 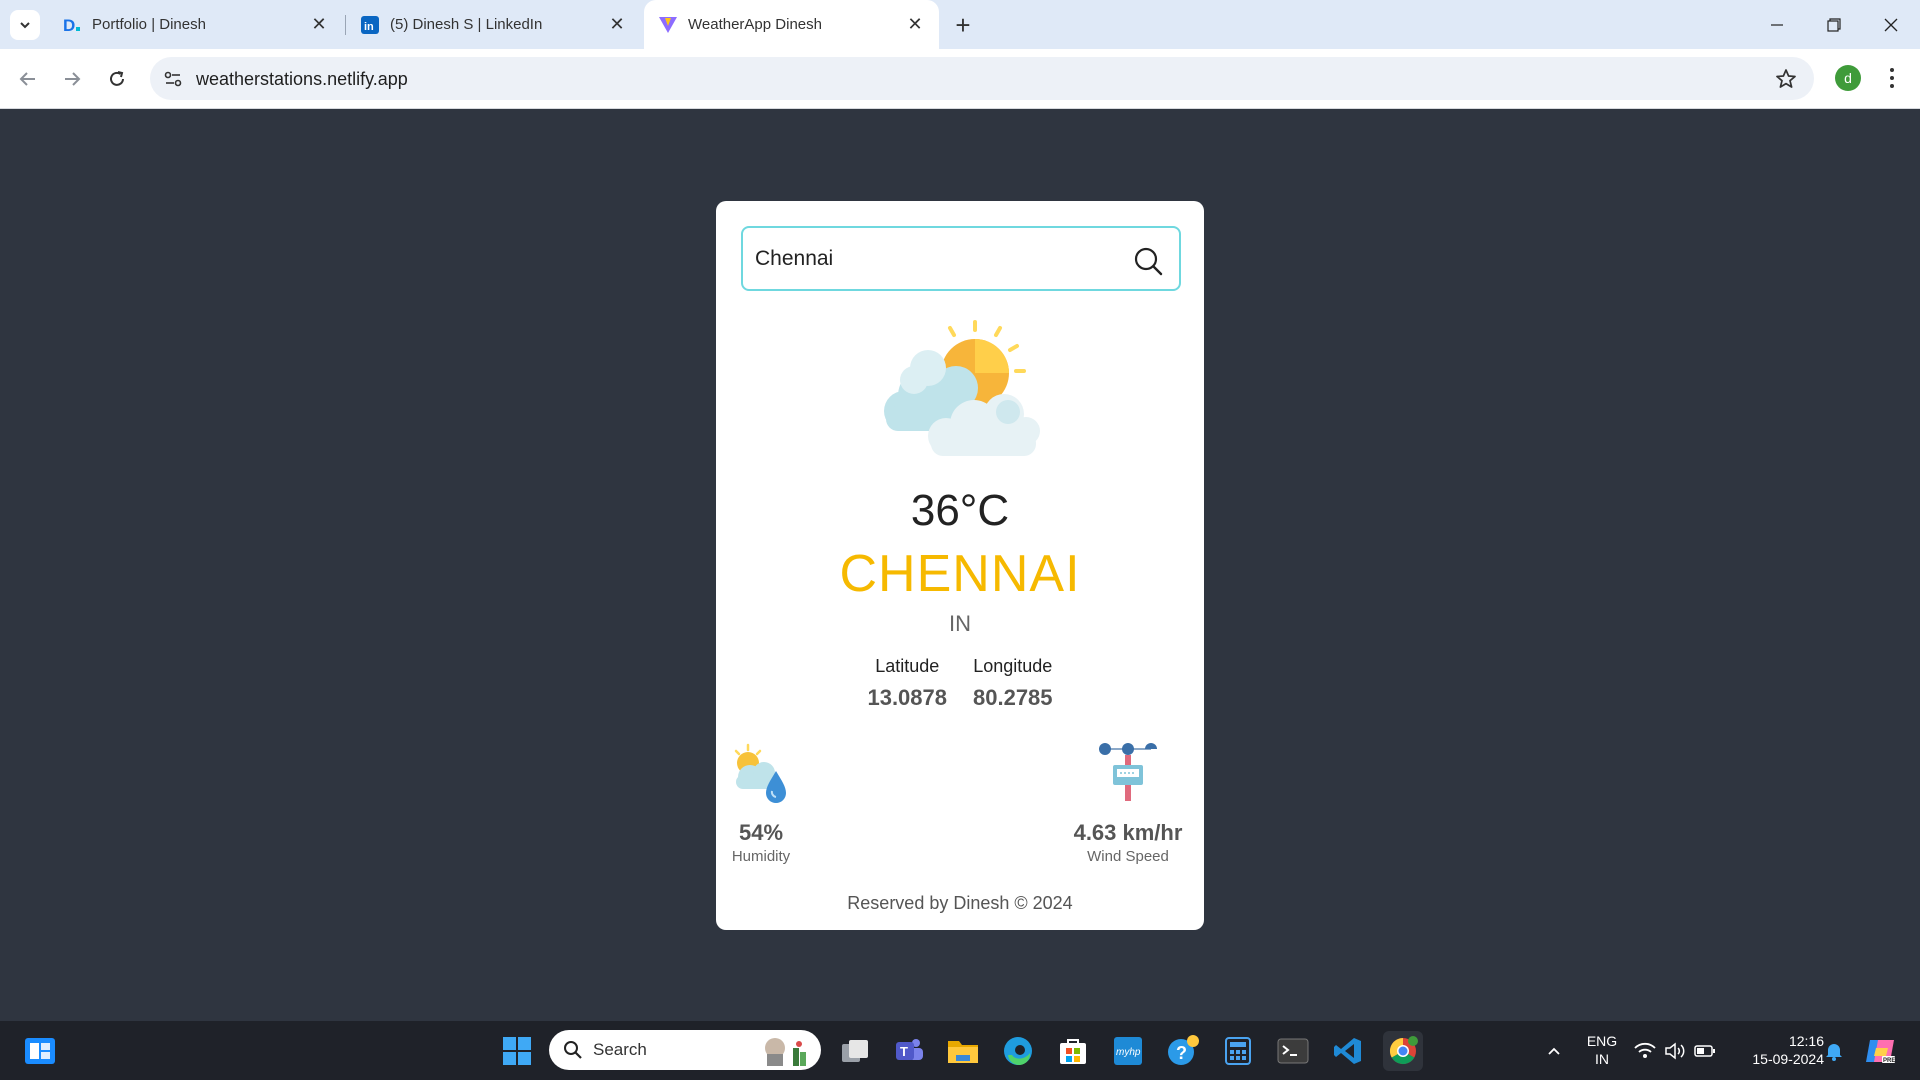 What do you see at coordinates (963, 1051) in the screenshot?
I see `file-explorer-button` at bounding box center [963, 1051].